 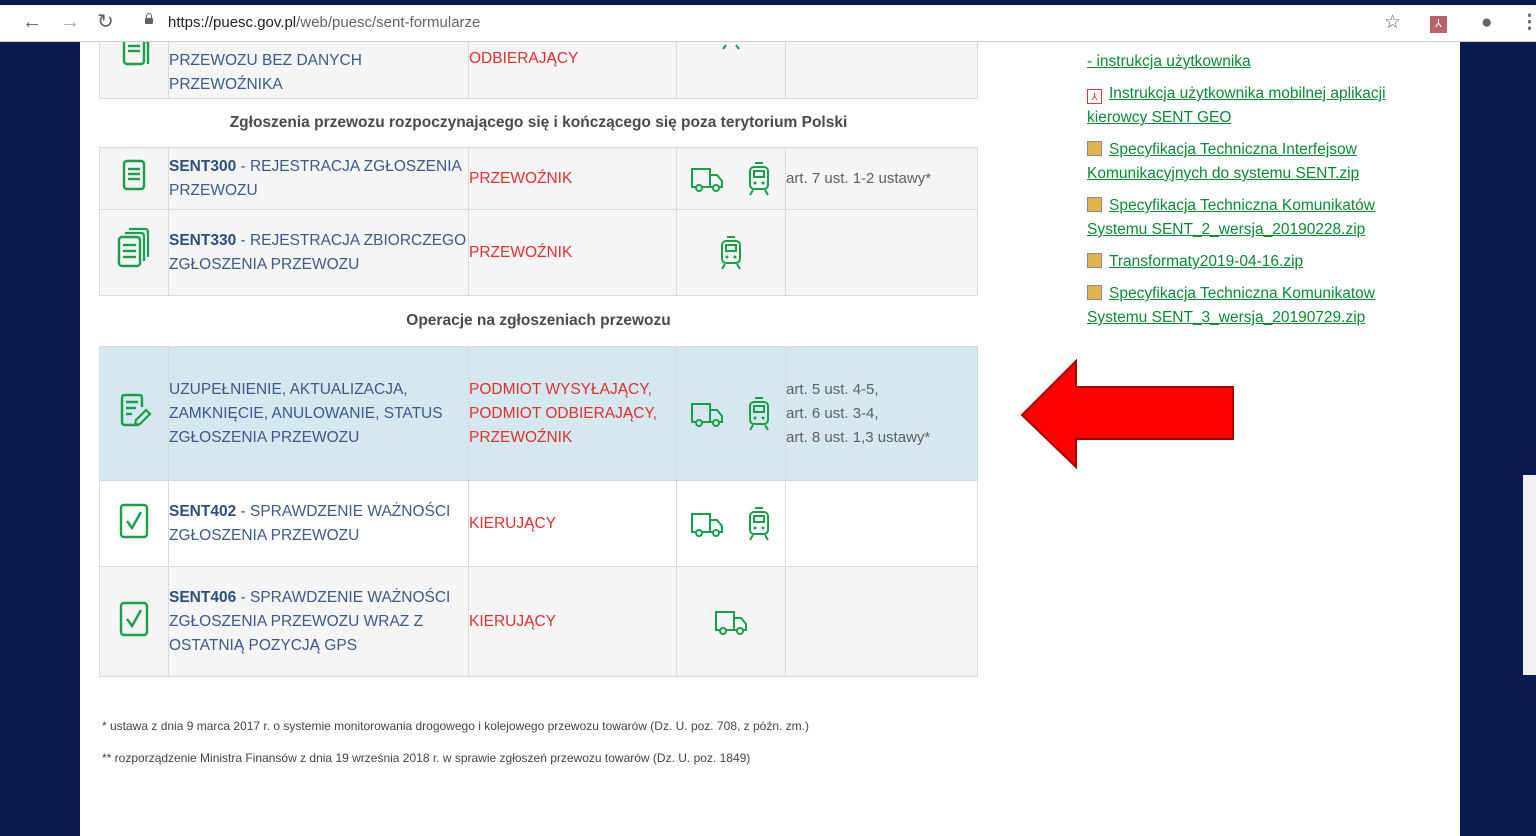 I want to click on forward-arrow-icon: →, so click(x=70, y=22).